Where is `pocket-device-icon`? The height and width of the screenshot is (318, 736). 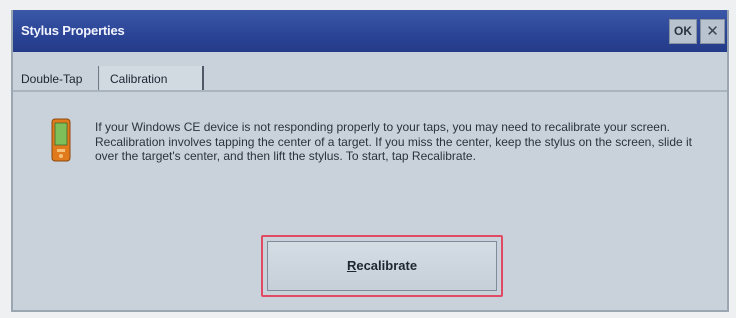
pocket-device-icon is located at coordinates (61, 140).